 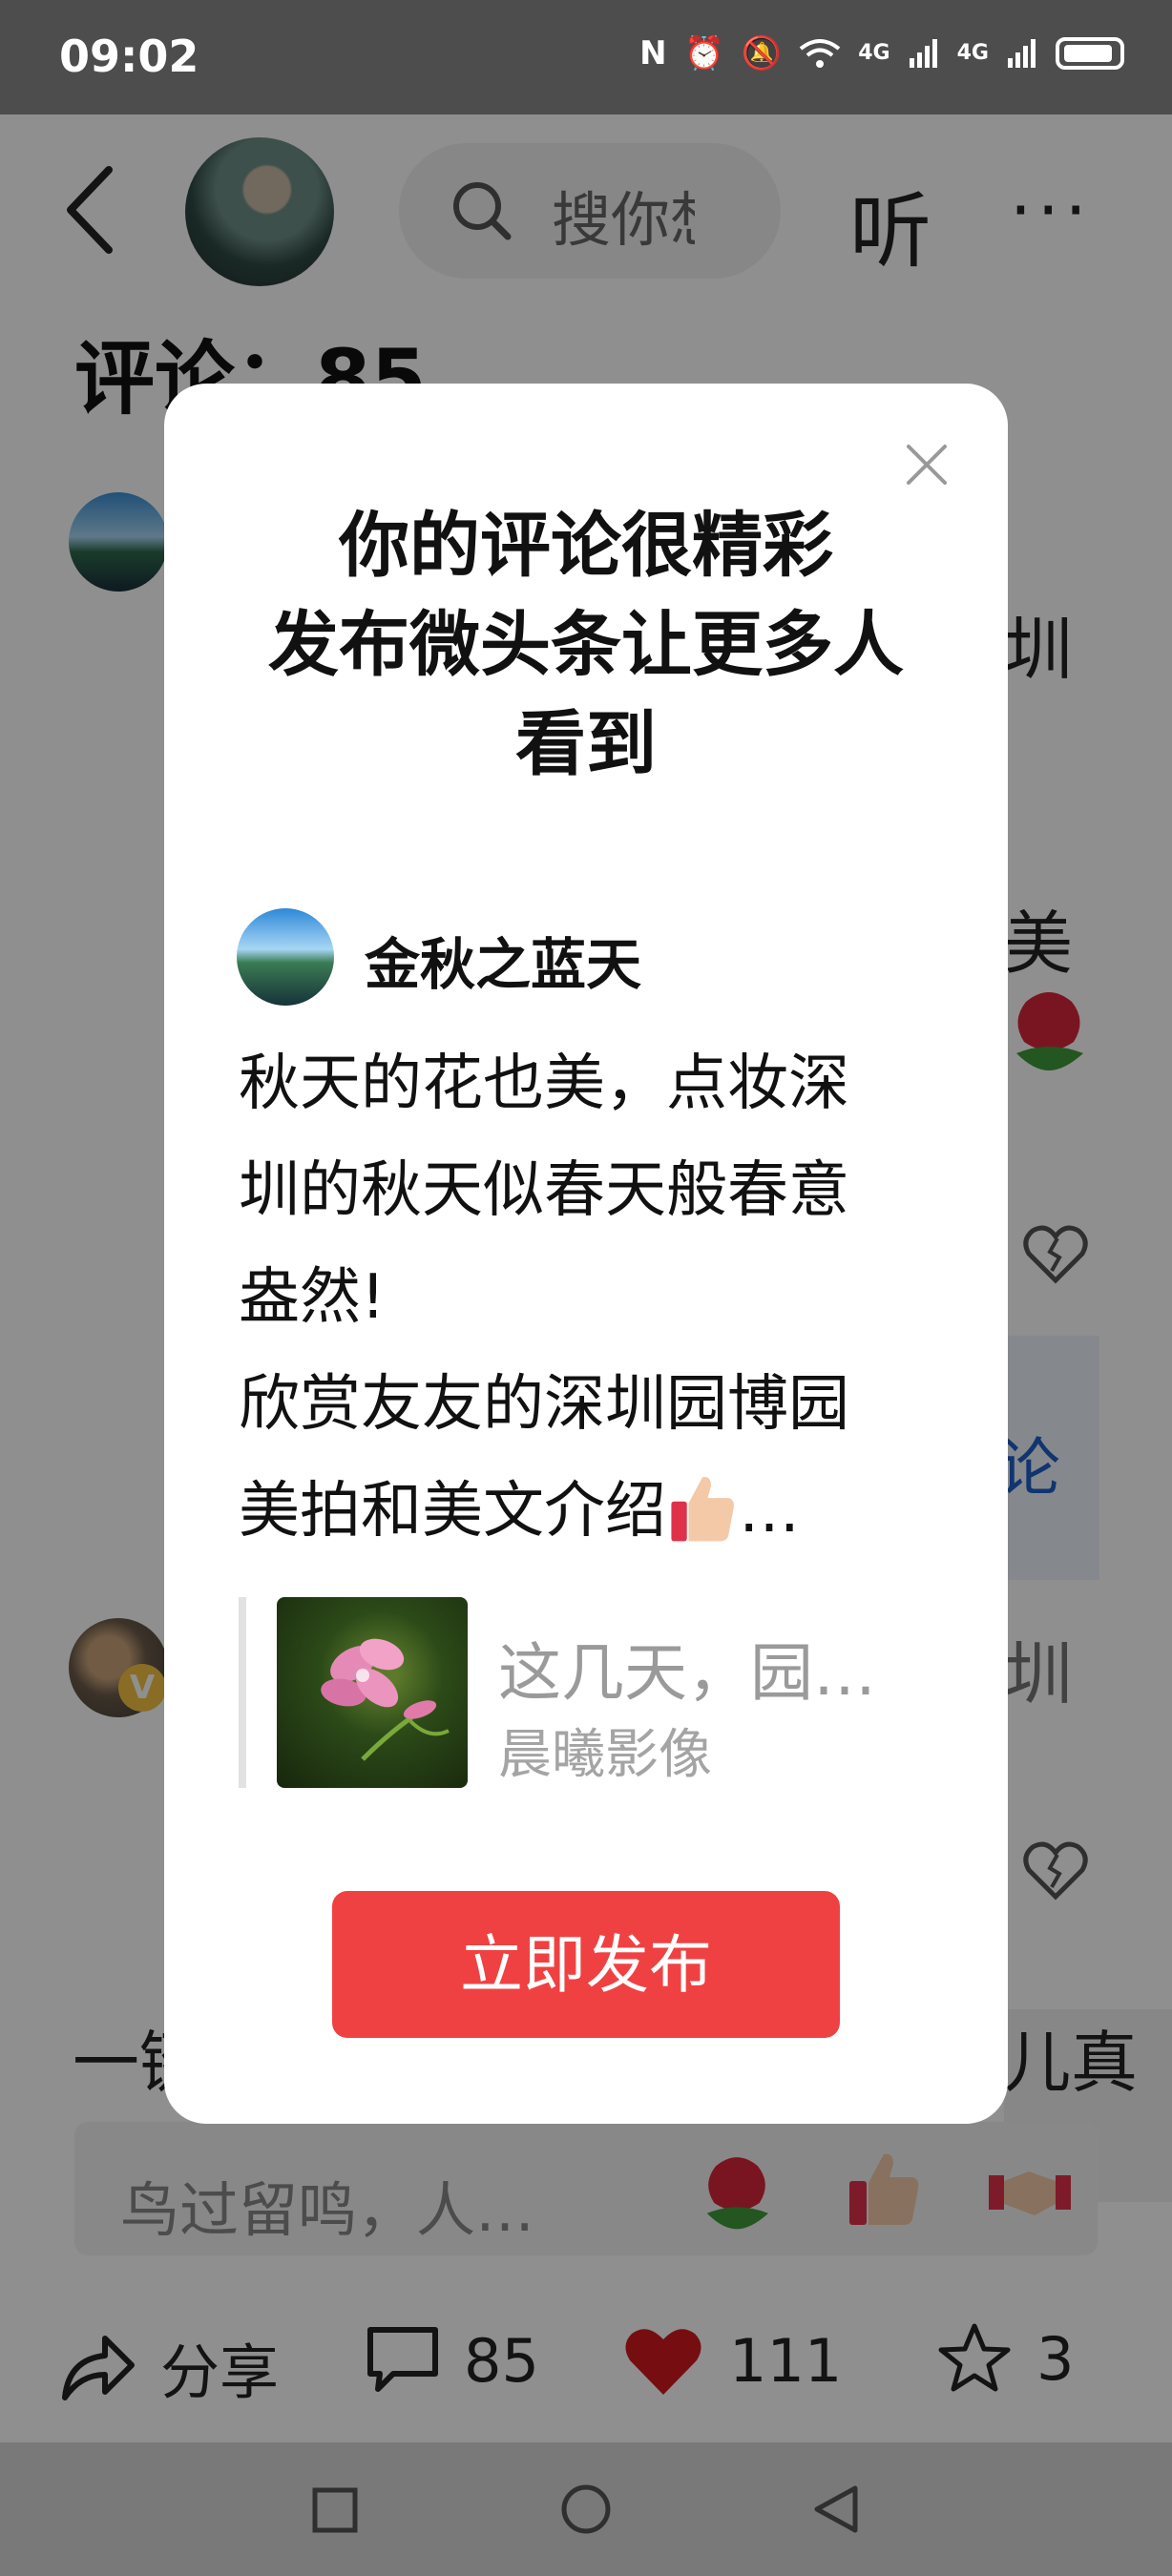 What do you see at coordinates (821, 53) in the screenshot?
I see `wifi-icon` at bounding box center [821, 53].